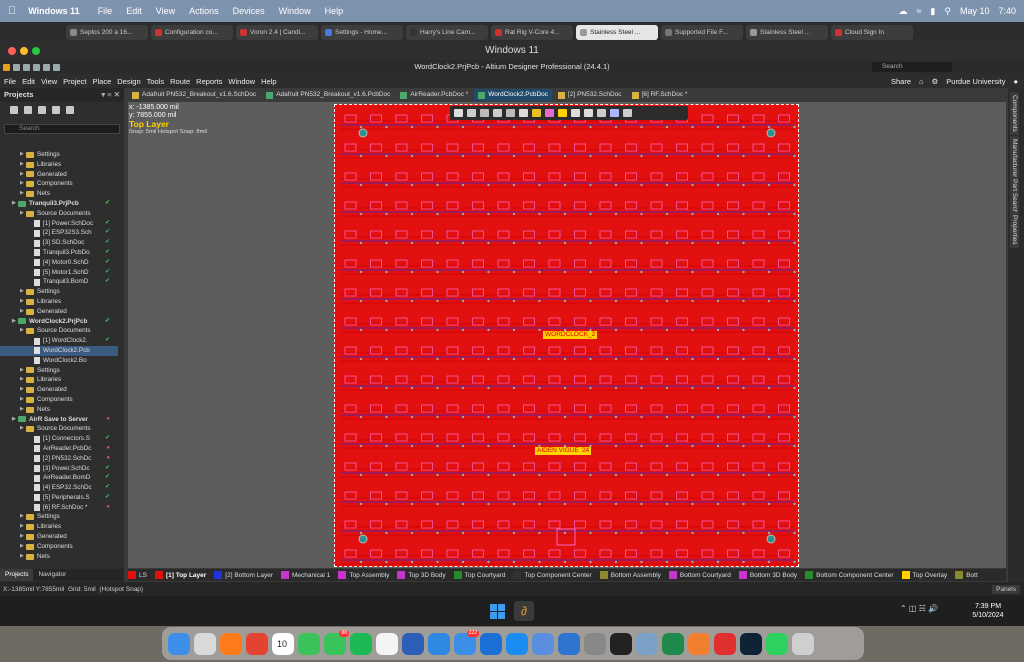 This screenshot has width=1024, height=662. What do you see at coordinates (28, 110) in the screenshot?
I see `copy-icon` at bounding box center [28, 110].